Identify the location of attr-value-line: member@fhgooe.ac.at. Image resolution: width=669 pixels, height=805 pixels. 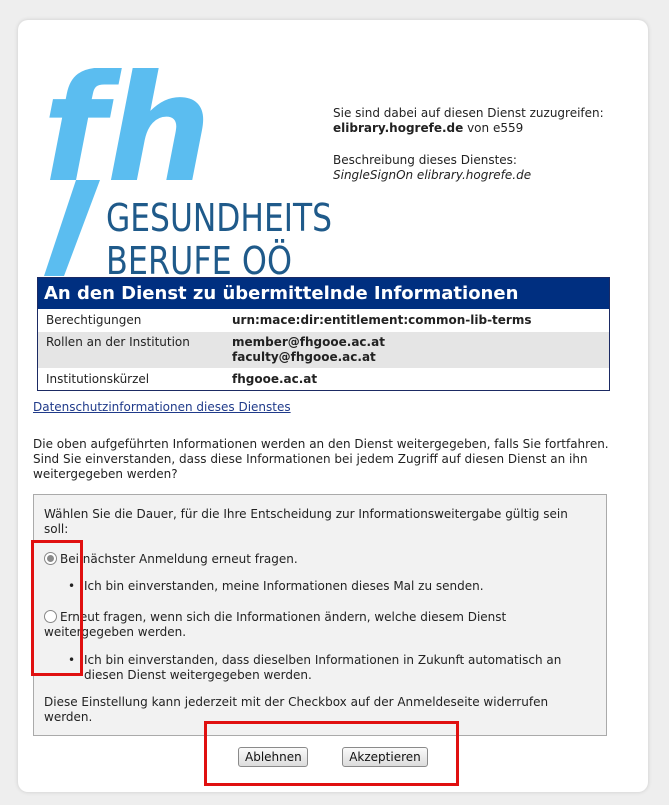
(308, 342).